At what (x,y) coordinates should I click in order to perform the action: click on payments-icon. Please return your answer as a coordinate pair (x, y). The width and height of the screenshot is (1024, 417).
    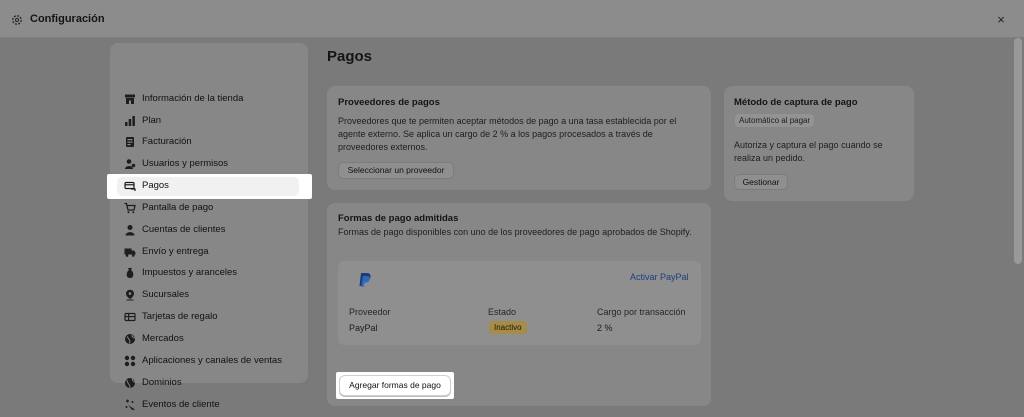
    Looking at the image, I should click on (130, 186).